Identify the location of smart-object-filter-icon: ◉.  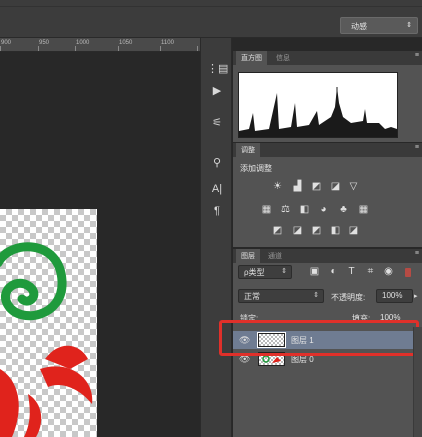
(388, 272).